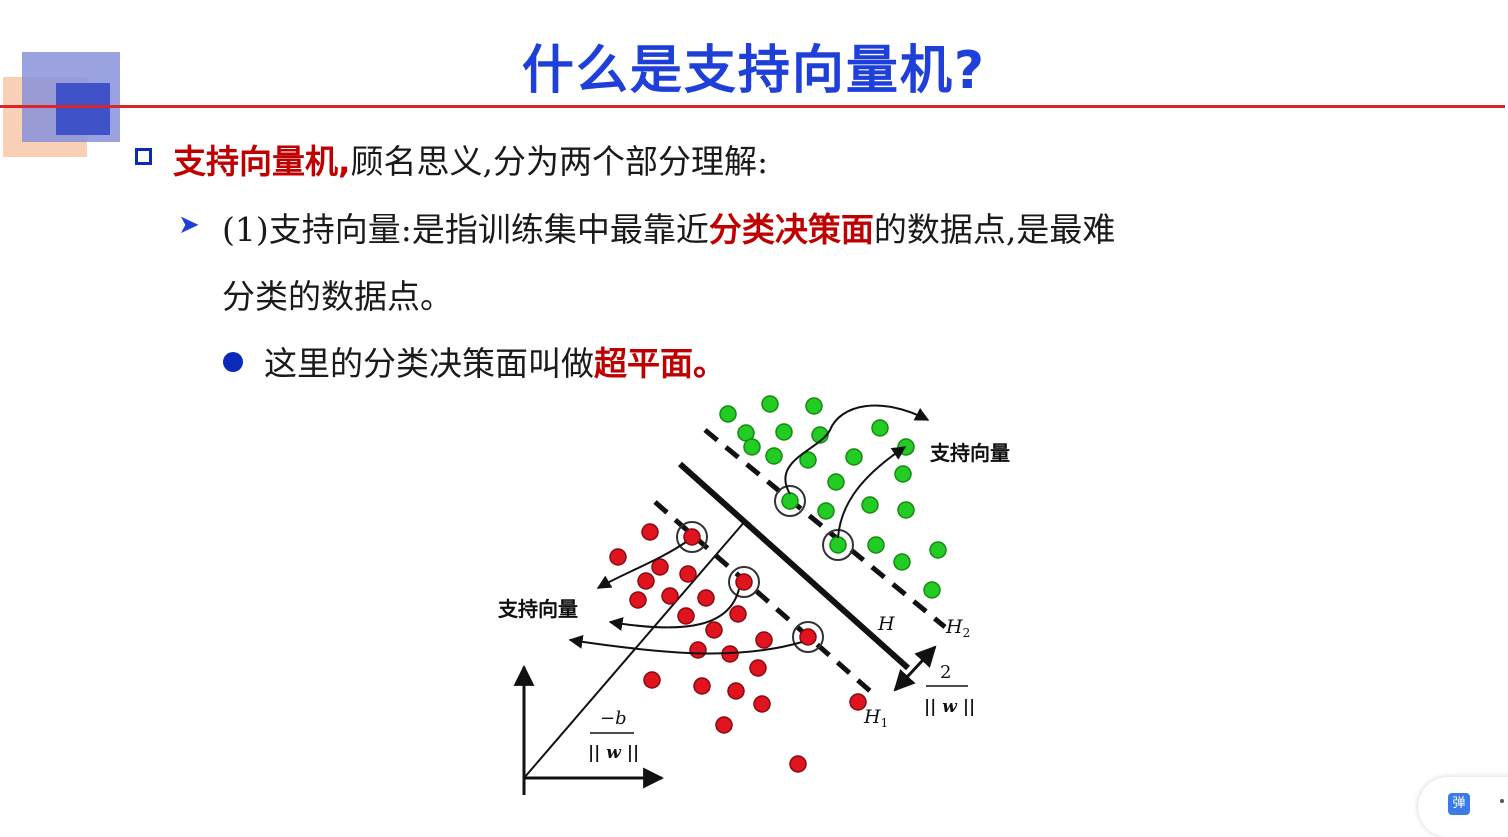 The height and width of the screenshot is (837, 1508). Describe the element at coordinates (833, 497) in the screenshot. I see `green-points` at that location.